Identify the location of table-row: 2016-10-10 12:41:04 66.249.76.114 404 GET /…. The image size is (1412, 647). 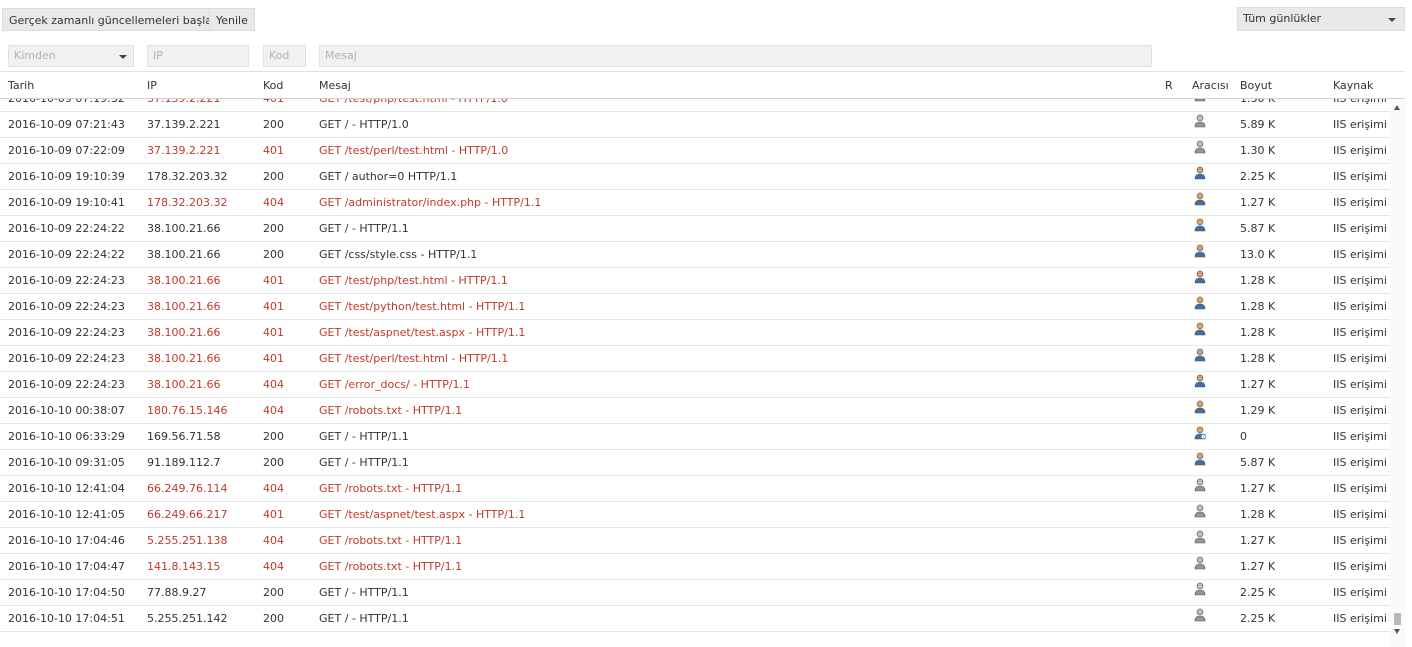
(695, 489).